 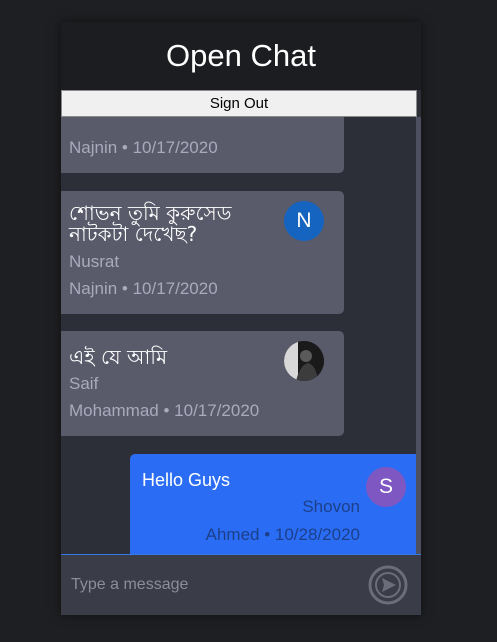 What do you see at coordinates (331, 506) in the screenshot?
I see `sender-first-name: Shovon` at bounding box center [331, 506].